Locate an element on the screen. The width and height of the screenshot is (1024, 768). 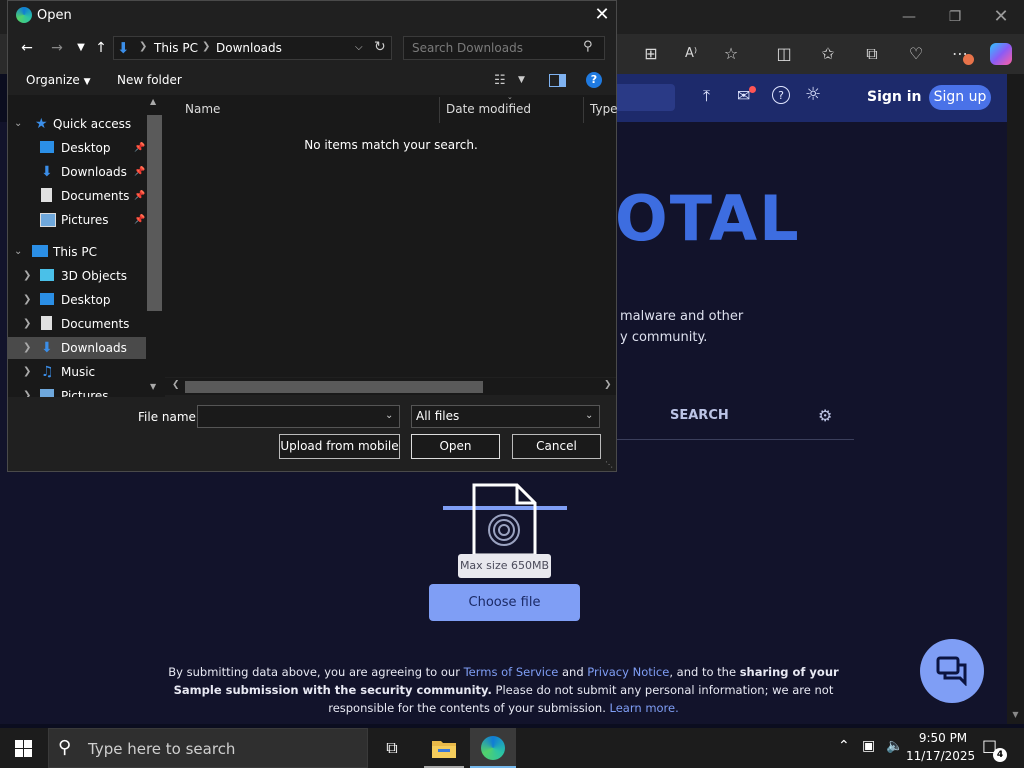
nav-3d-objects: ❯ 3D Objects is located at coordinates (78, 276).